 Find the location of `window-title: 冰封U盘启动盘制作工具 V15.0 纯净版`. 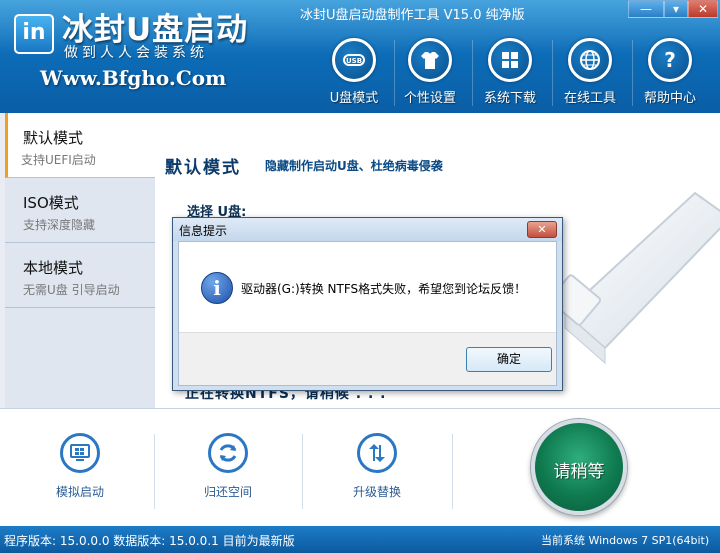

window-title: 冰封U盘启动盘制作工具 V15.0 纯净版 is located at coordinates (412, 15).